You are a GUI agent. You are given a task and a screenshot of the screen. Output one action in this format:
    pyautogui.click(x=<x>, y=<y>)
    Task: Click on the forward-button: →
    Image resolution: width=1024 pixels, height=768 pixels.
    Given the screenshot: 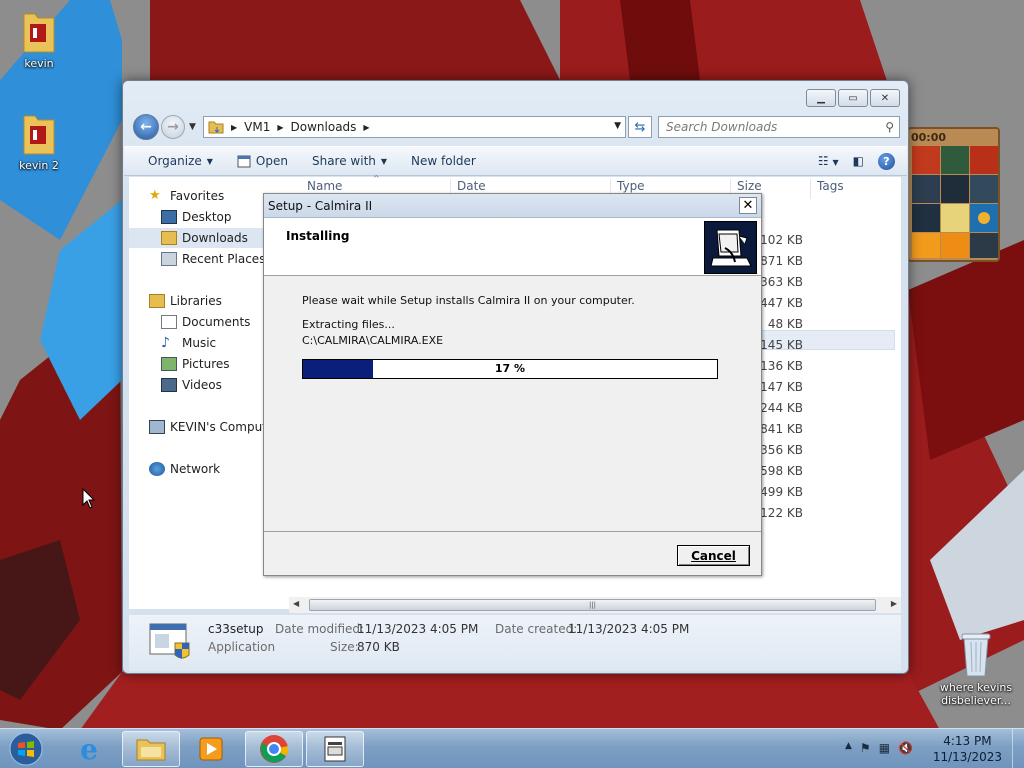 What is the action you would take?
    pyautogui.click(x=173, y=127)
    